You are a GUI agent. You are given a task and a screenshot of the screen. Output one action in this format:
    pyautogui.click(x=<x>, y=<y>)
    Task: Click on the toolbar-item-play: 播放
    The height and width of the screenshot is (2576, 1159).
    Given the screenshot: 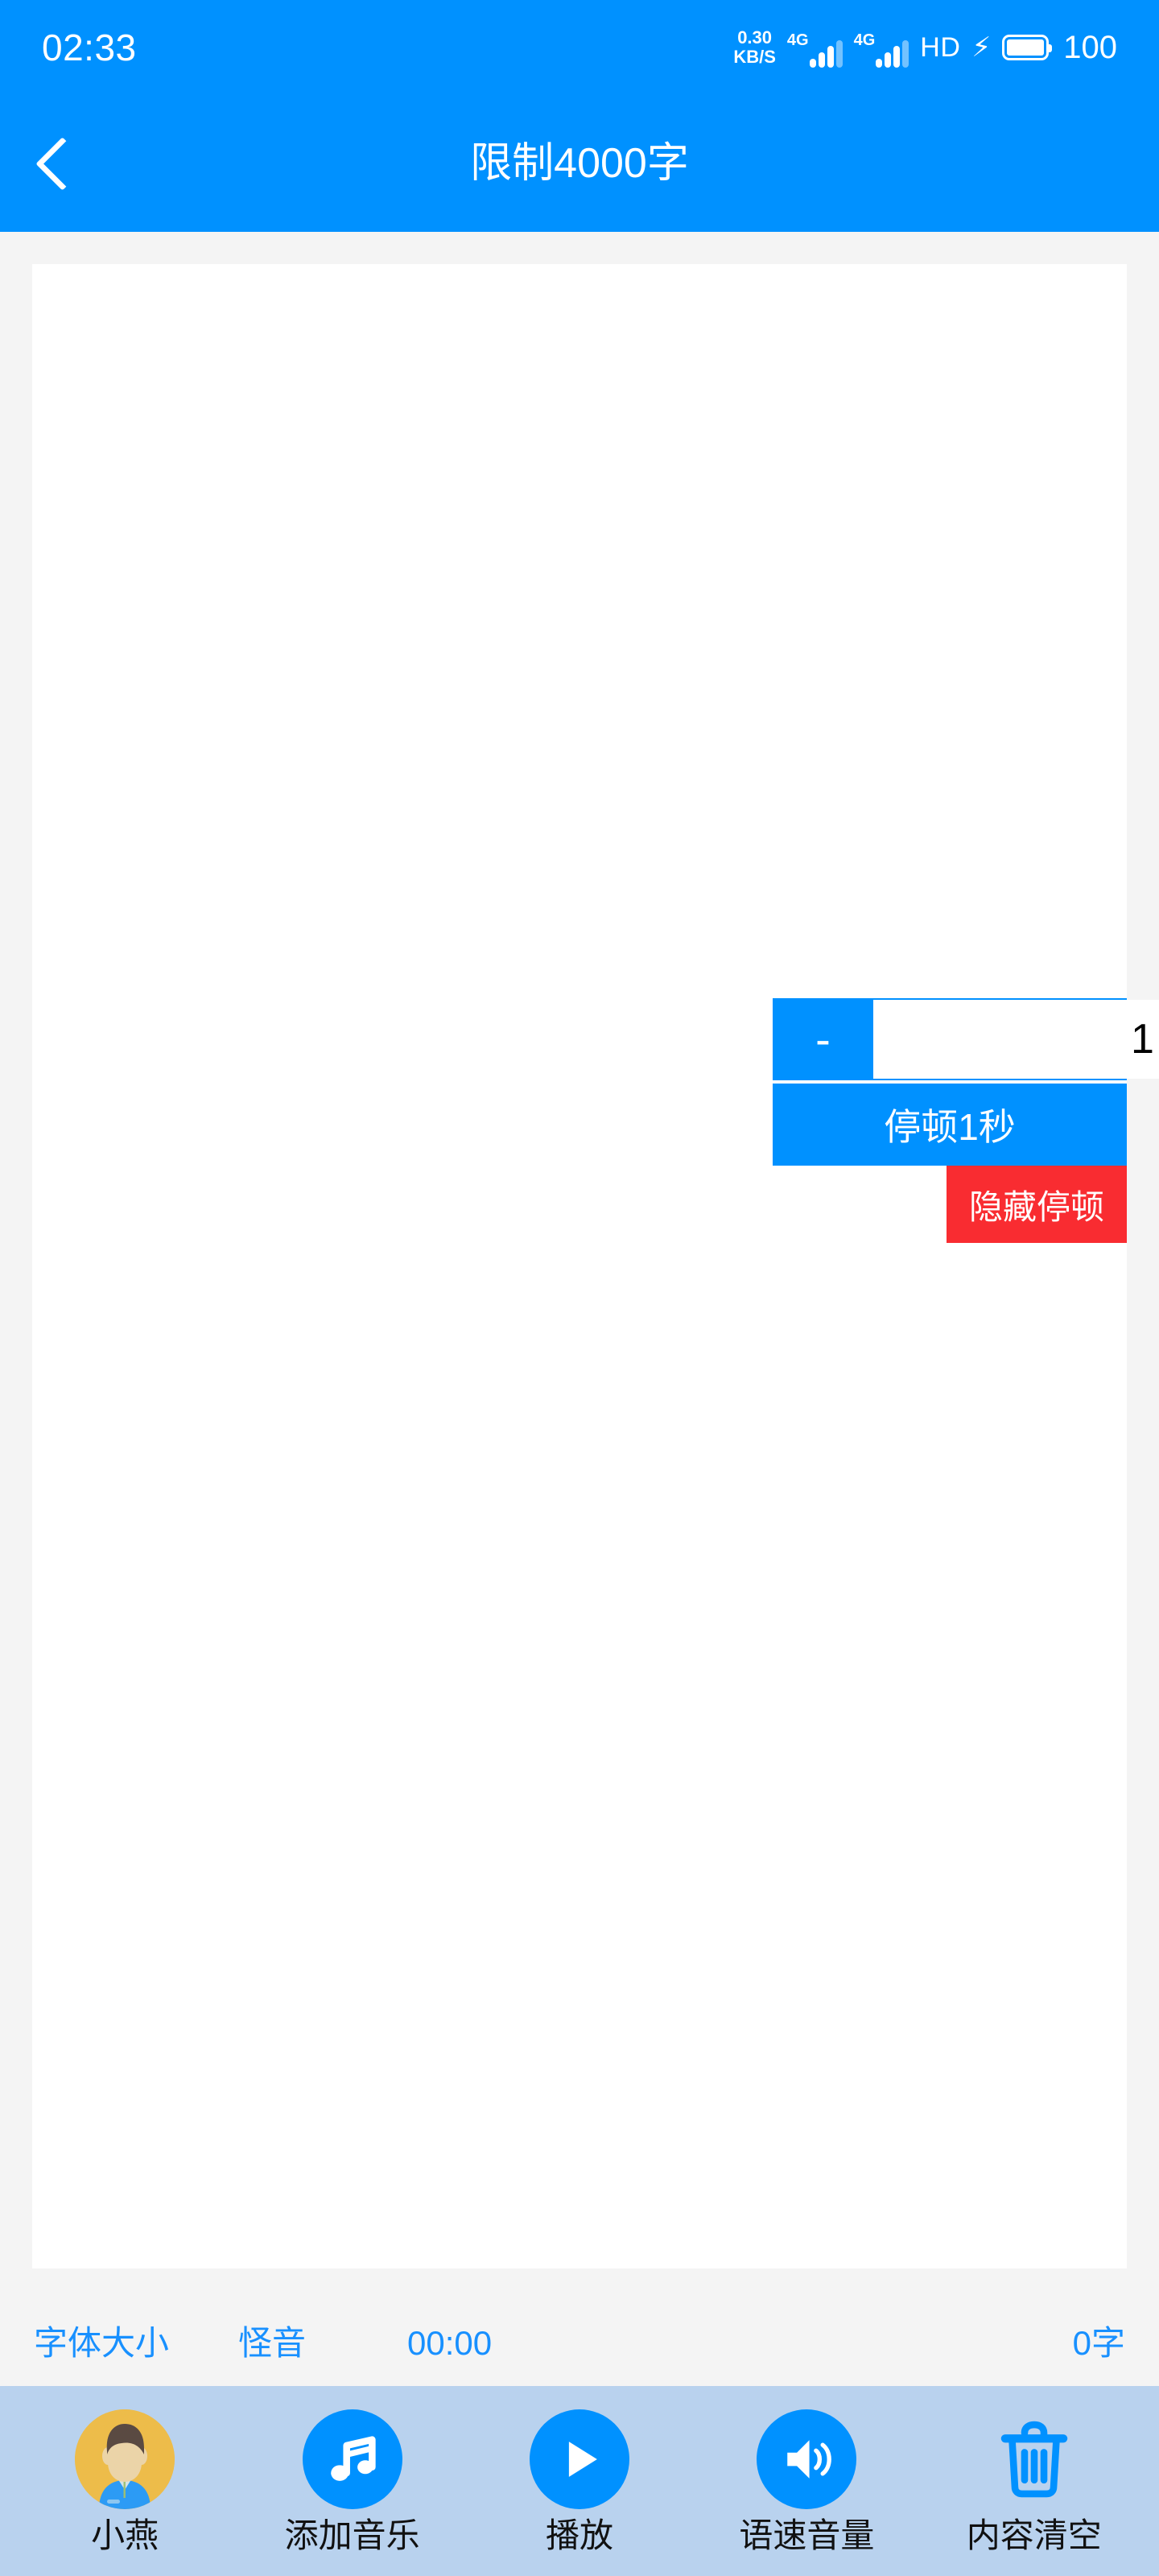 What is the action you would take?
    pyautogui.click(x=579, y=2481)
    